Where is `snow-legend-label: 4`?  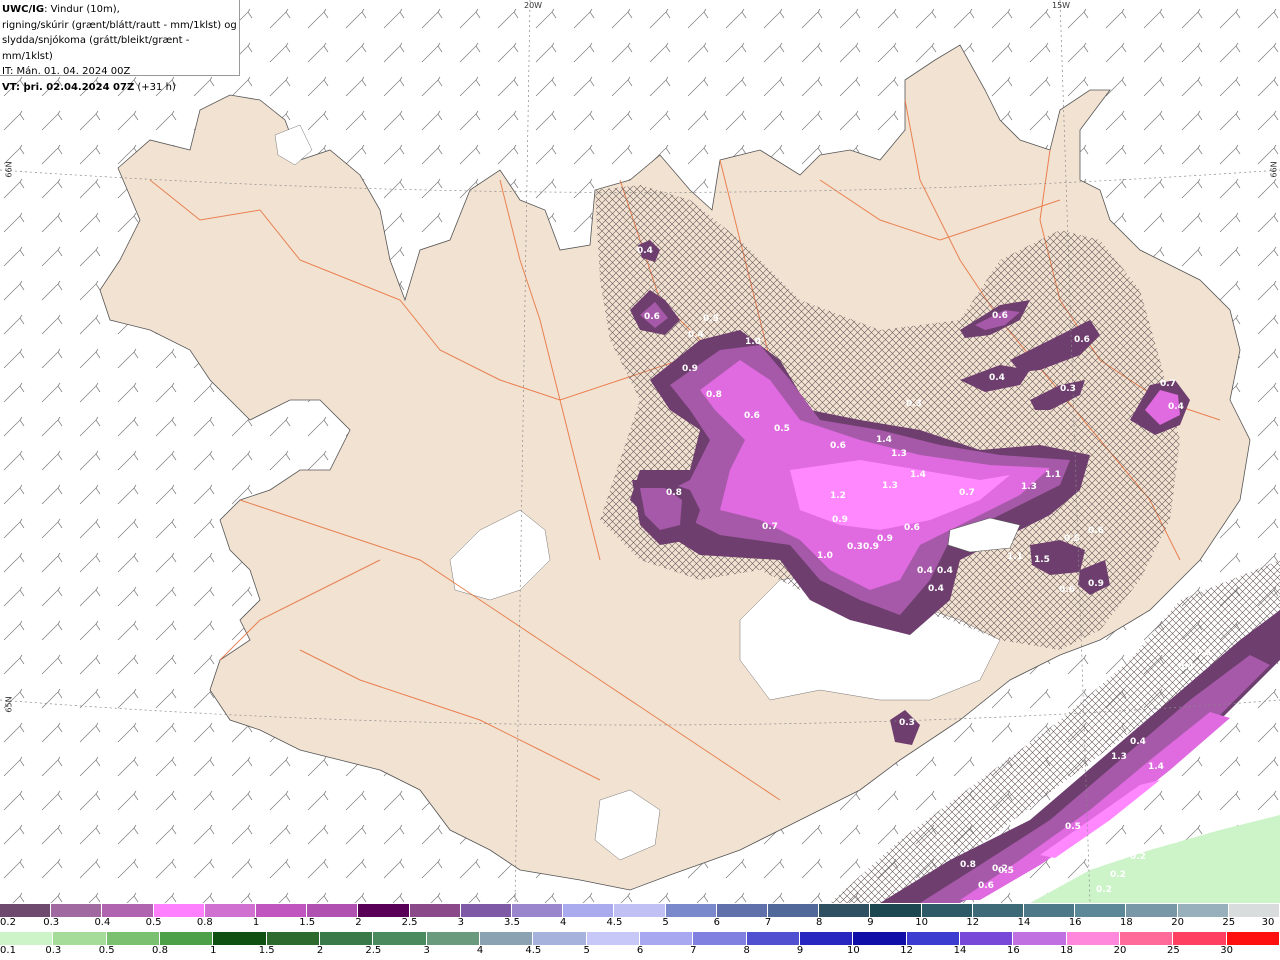
snow-legend-label: 4 is located at coordinates (563, 922).